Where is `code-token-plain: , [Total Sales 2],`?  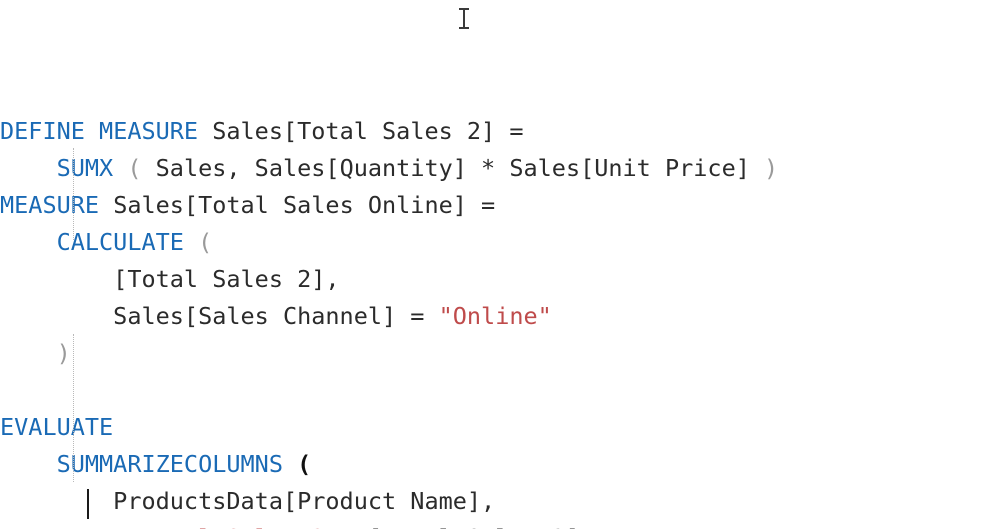
code-token-plain: , [Total Sales 2], is located at coordinates (467, 526).